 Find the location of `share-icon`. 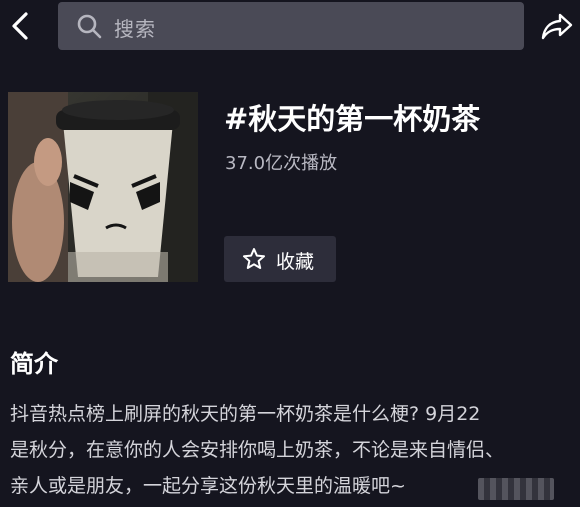

share-icon is located at coordinates (557, 26).